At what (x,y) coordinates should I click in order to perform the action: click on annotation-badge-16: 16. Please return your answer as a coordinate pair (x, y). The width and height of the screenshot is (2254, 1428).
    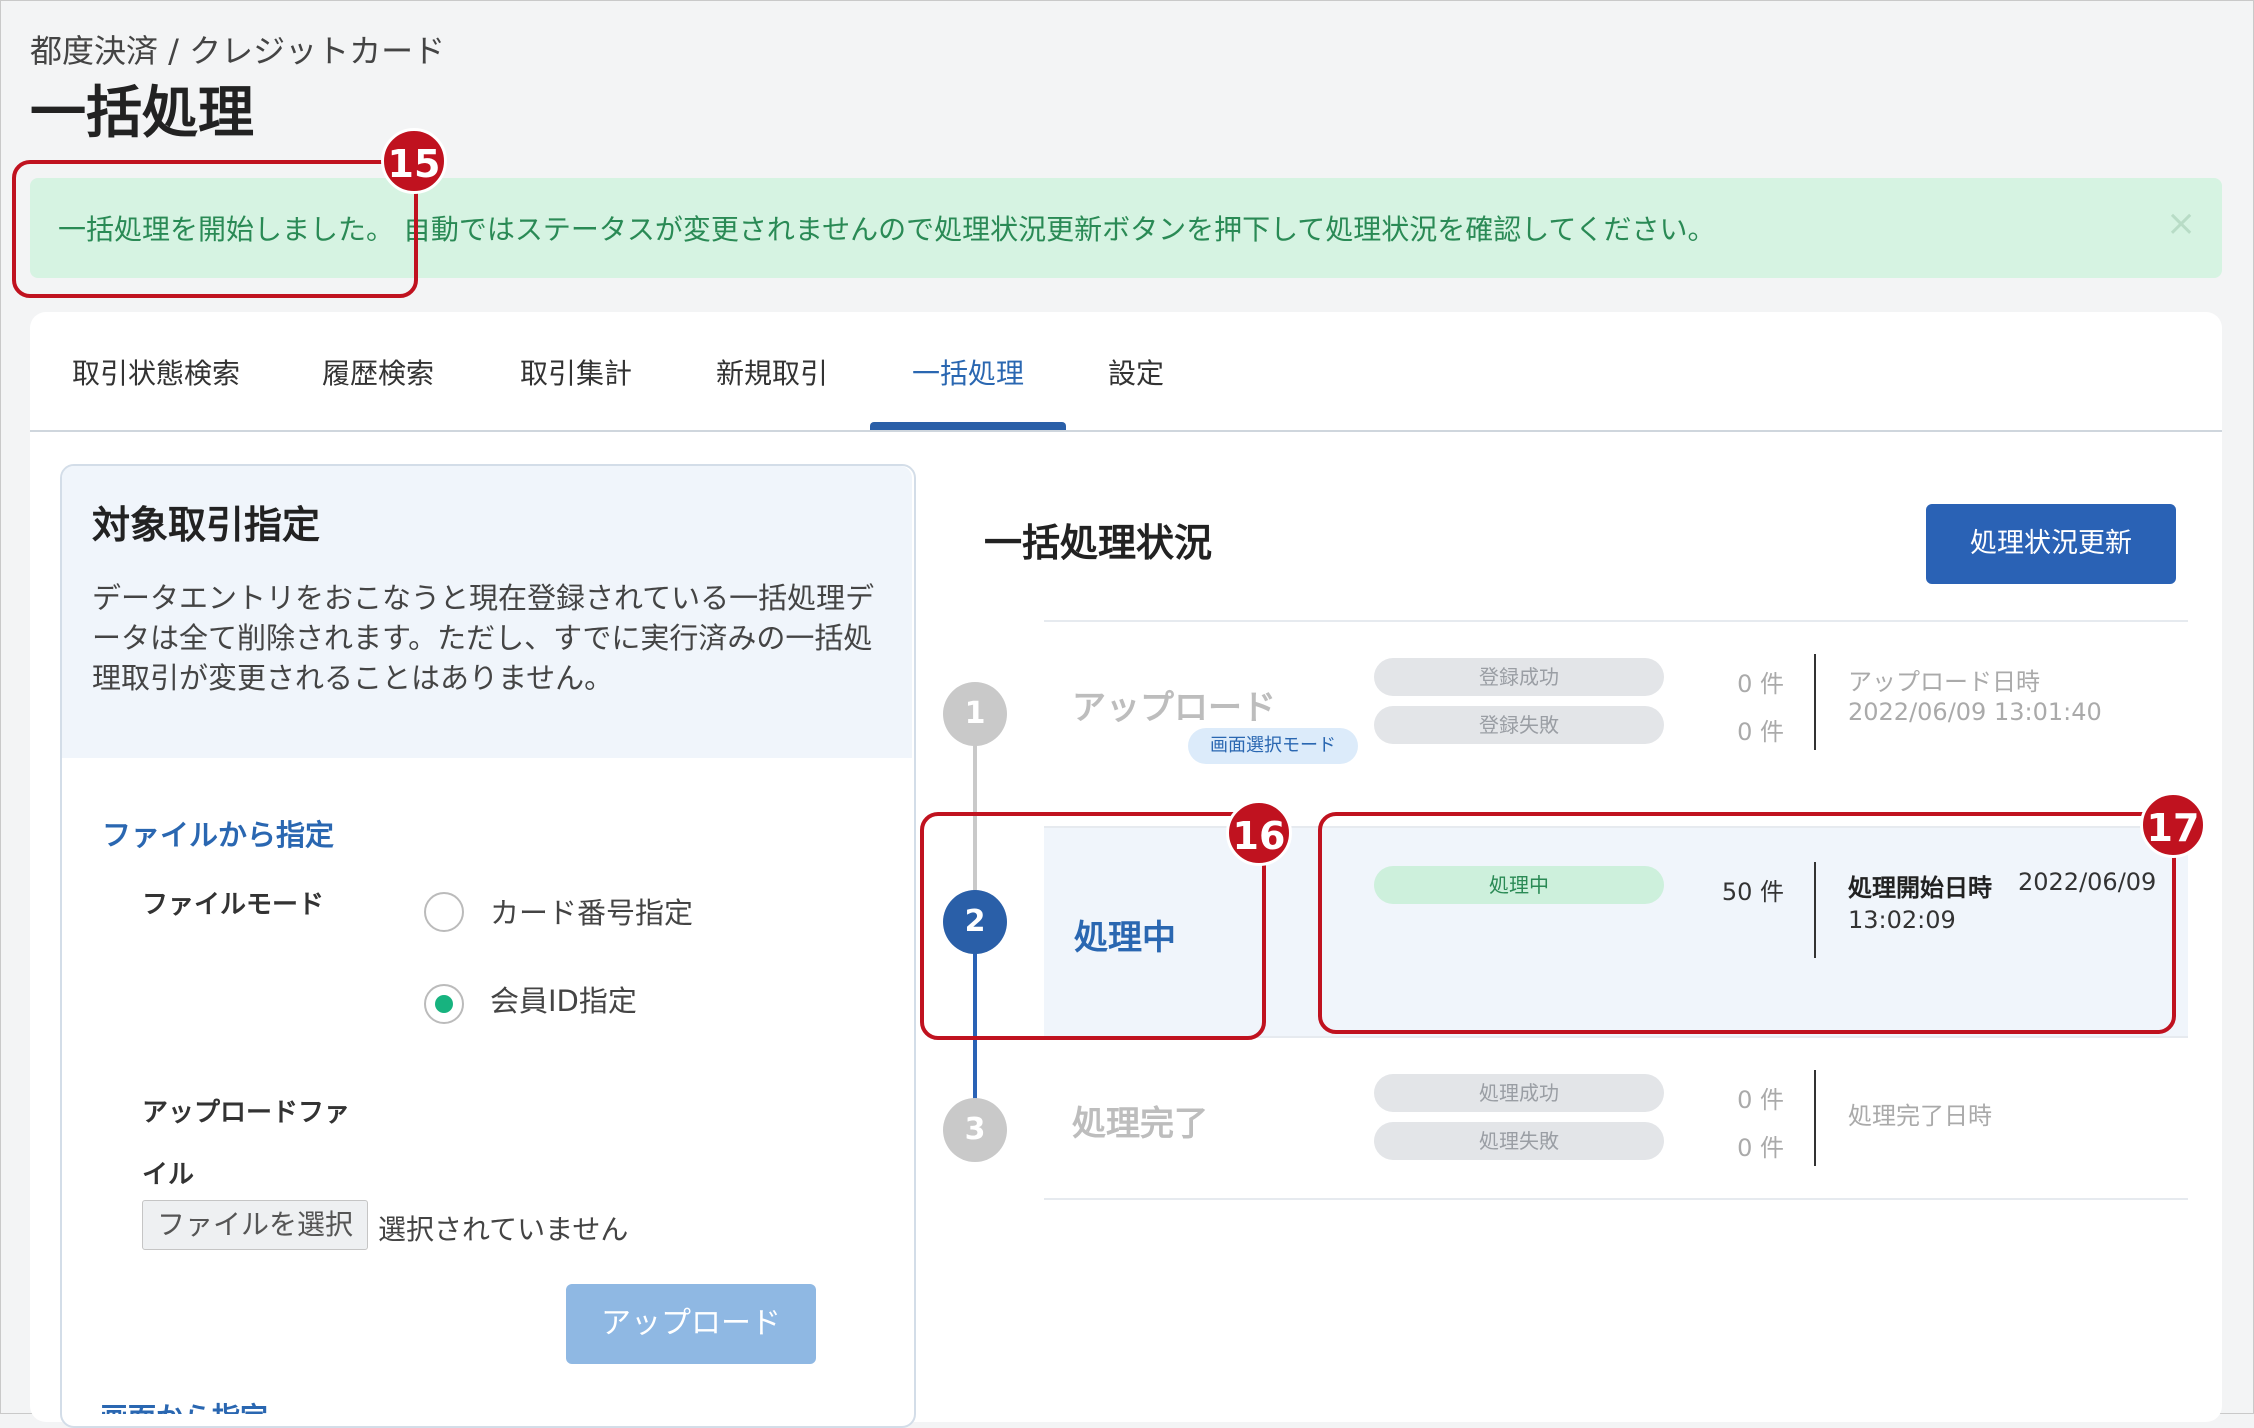
    Looking at the image, I should click on (1259, 833).